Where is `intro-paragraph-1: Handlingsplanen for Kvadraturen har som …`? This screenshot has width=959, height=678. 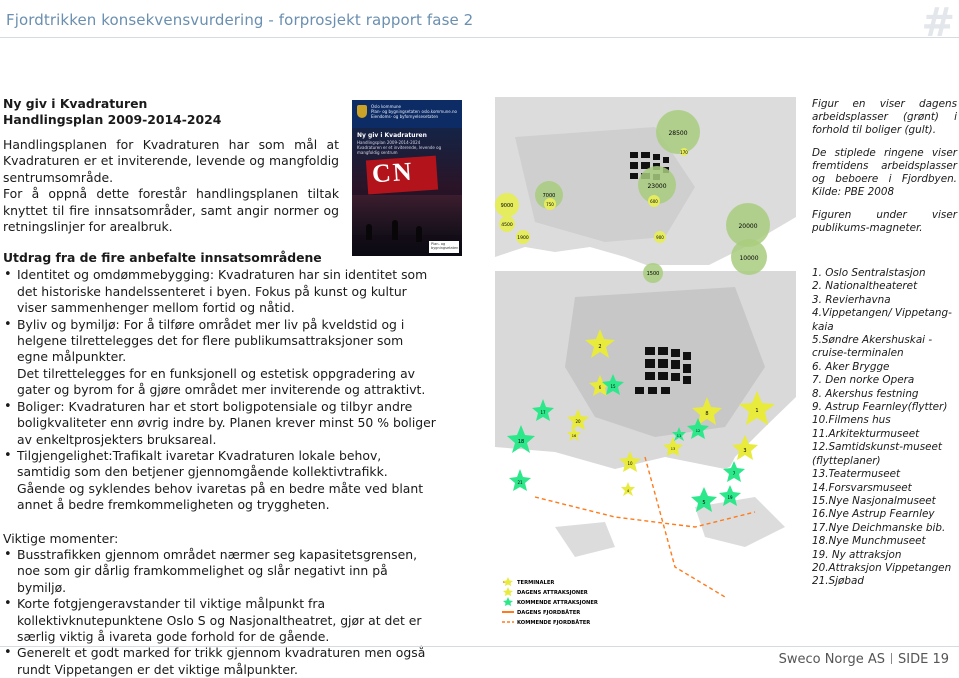 intro-paragraph-1: Handlingsplanen for Kvadraturen har som … is located at coordinates (171, 161).